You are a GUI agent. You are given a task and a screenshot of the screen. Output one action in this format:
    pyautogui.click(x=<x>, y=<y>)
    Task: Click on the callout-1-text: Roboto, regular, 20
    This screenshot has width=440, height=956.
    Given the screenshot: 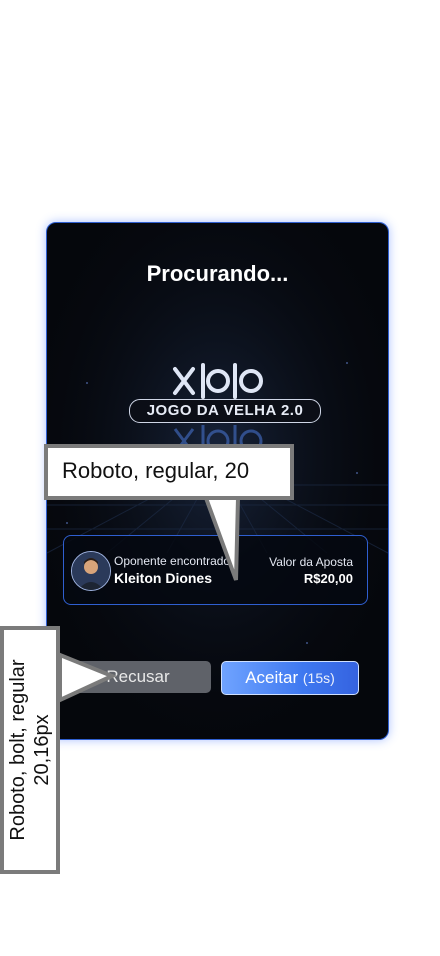 What is the action you would take?
    pyautogui.click(x=156, y=470)
    